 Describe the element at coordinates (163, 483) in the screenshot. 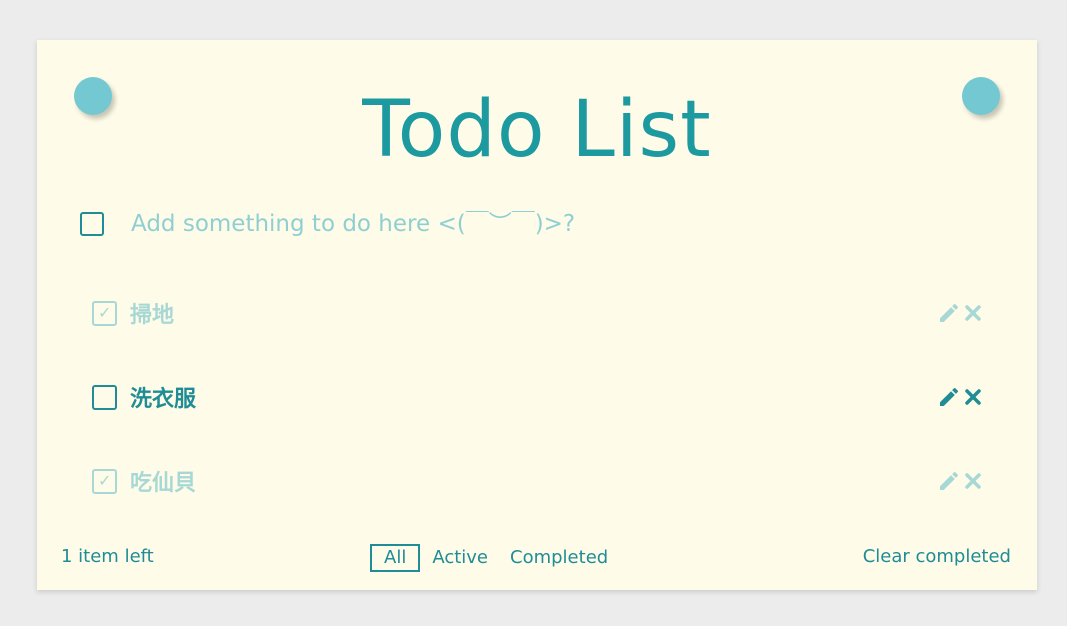

I see `todo-label: 吃仙貝` at that location.